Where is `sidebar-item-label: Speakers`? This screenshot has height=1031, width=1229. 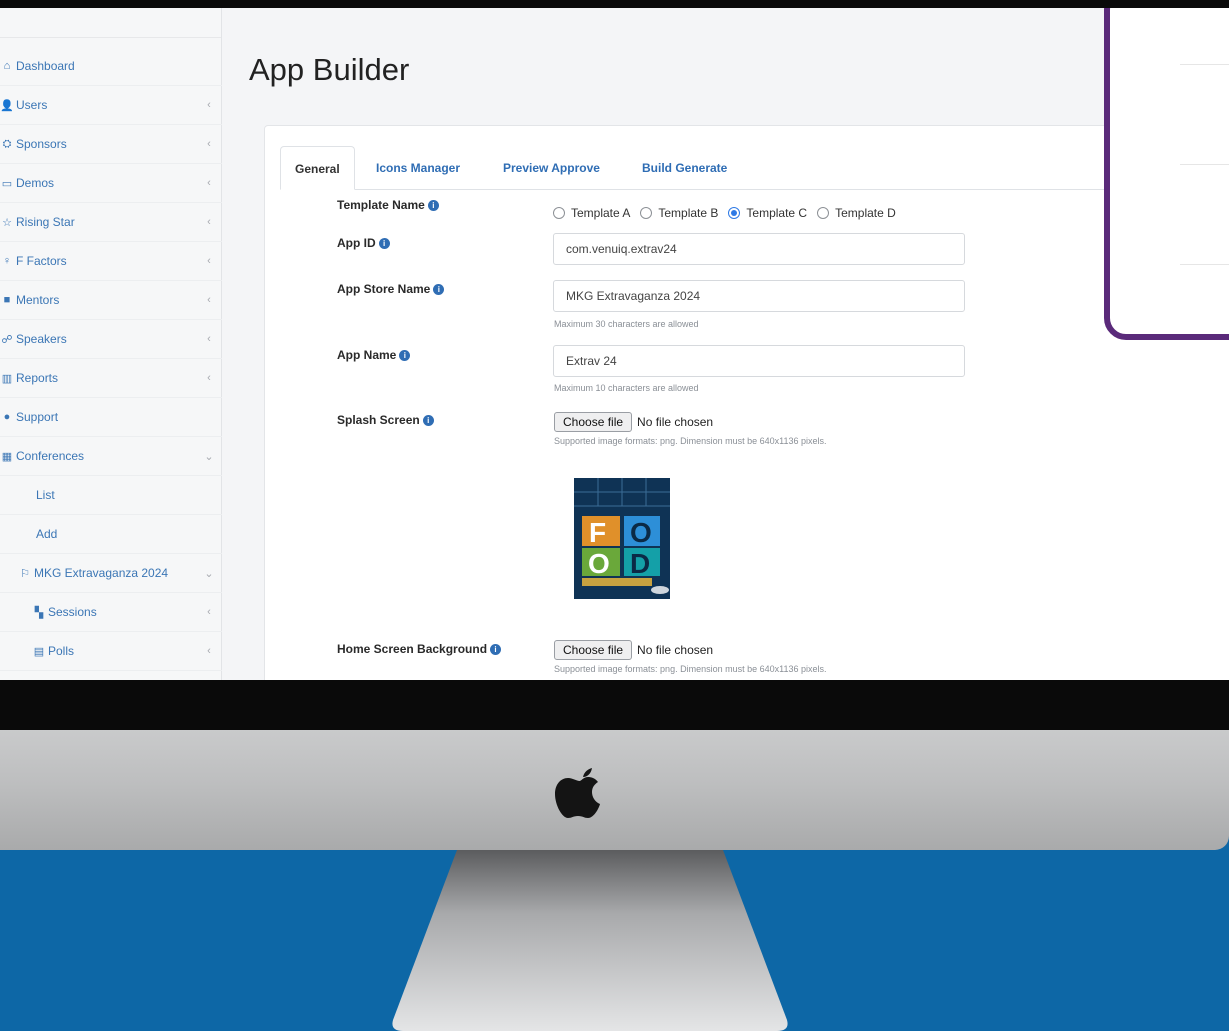 sidebar-item-label: Speakers is located at coordinates (41, 339).